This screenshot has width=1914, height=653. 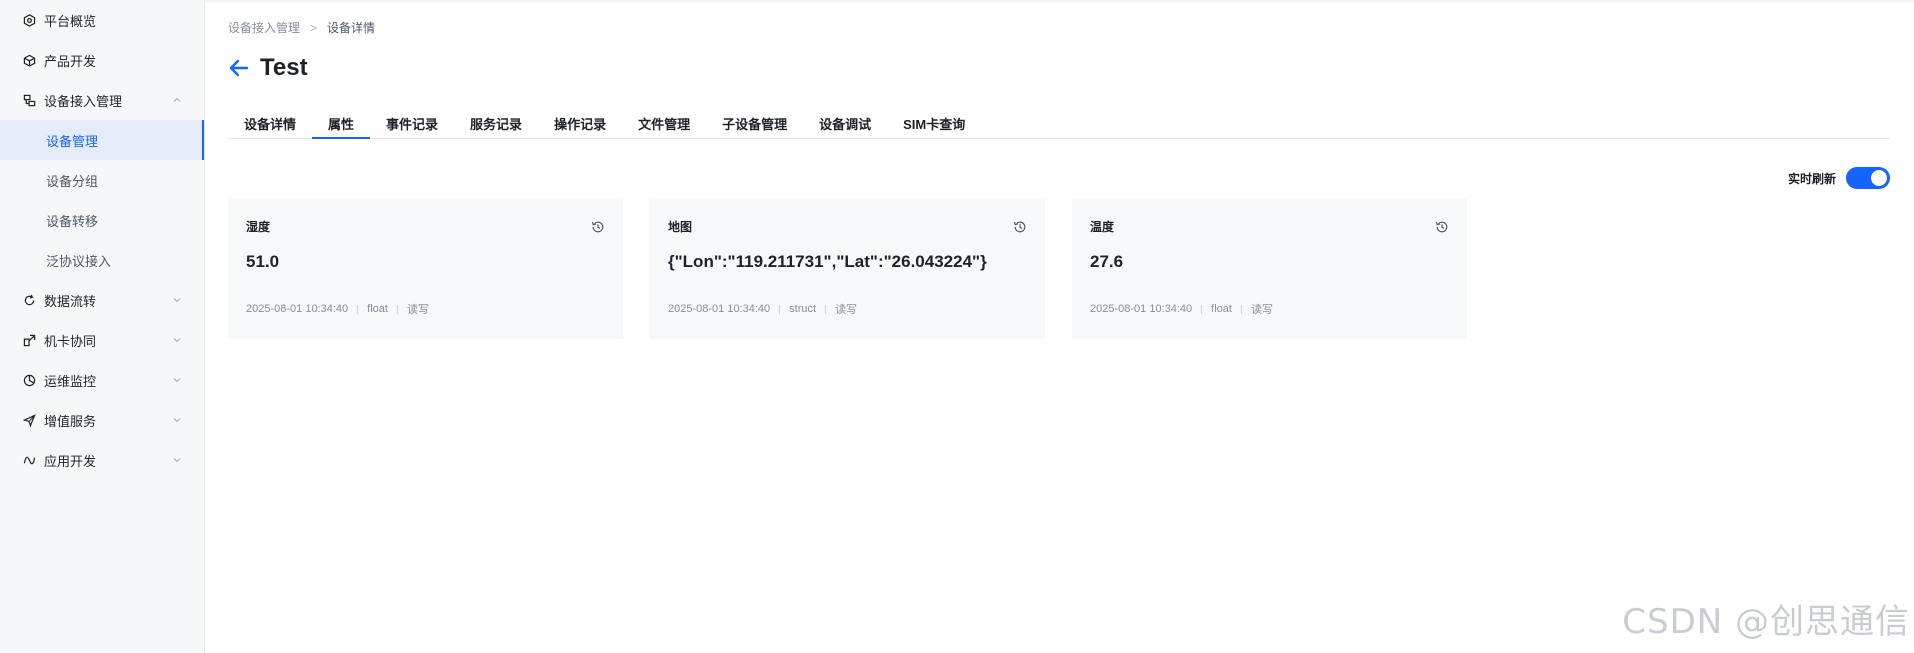 I want to click on sidebar-item-label: 产品开发, so click(x=70, y=61).